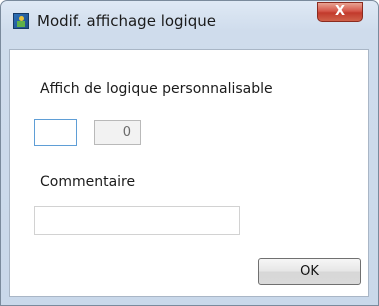  What do you see at coordinates (55, 132) in the screenshot?
I see `custom-logic-input` at bounding box center [55, 132].